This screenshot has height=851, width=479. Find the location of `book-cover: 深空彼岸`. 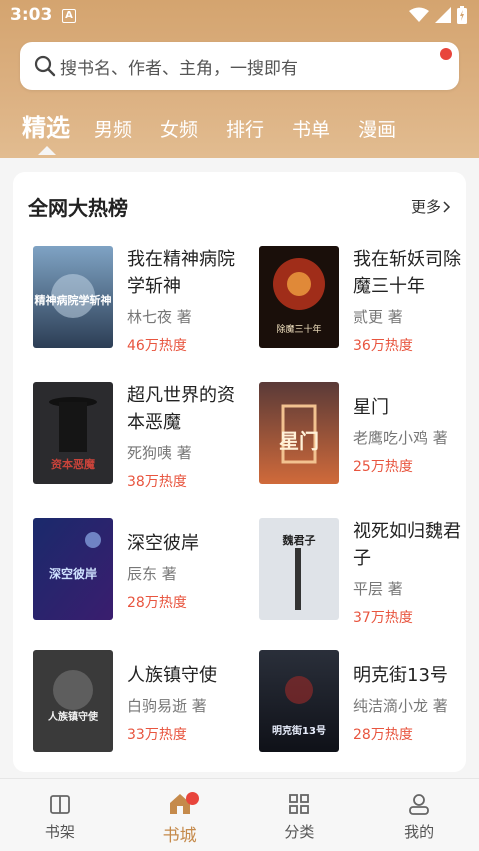

book-cover: 深空彼岸 is located at coordinates (73, 569).